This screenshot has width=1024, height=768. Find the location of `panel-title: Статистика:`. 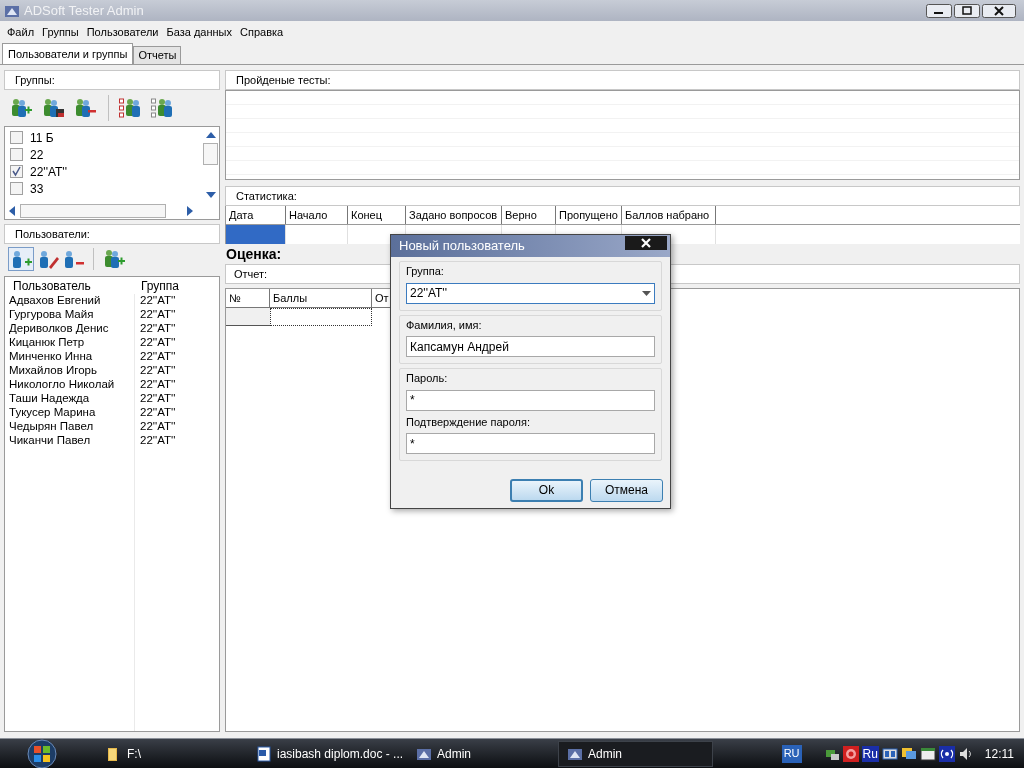

panel-title: Статистика: is located at coordinates (266, 196).